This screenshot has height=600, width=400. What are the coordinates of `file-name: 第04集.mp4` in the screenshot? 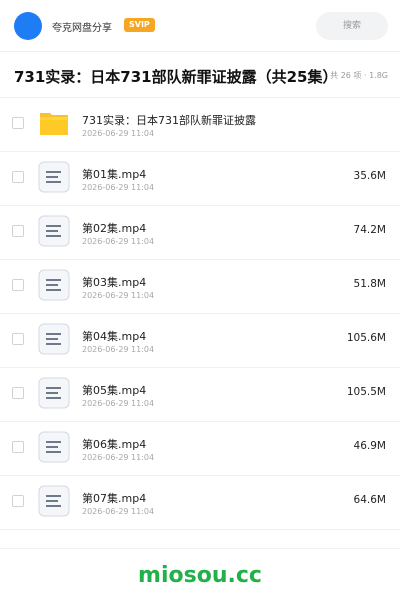 It's located at (114, 336).